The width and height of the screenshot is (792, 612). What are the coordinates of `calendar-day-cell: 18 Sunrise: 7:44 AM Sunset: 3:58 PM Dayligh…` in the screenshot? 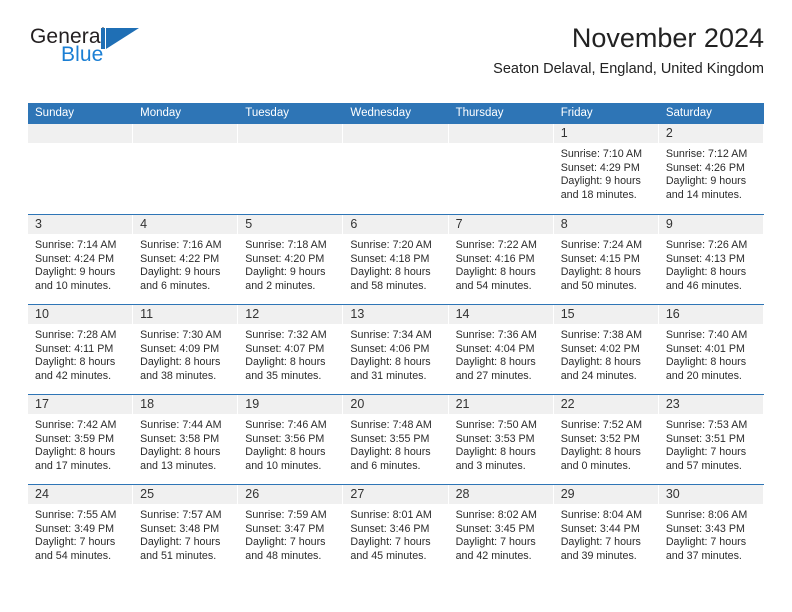 It's located at (186, 439).